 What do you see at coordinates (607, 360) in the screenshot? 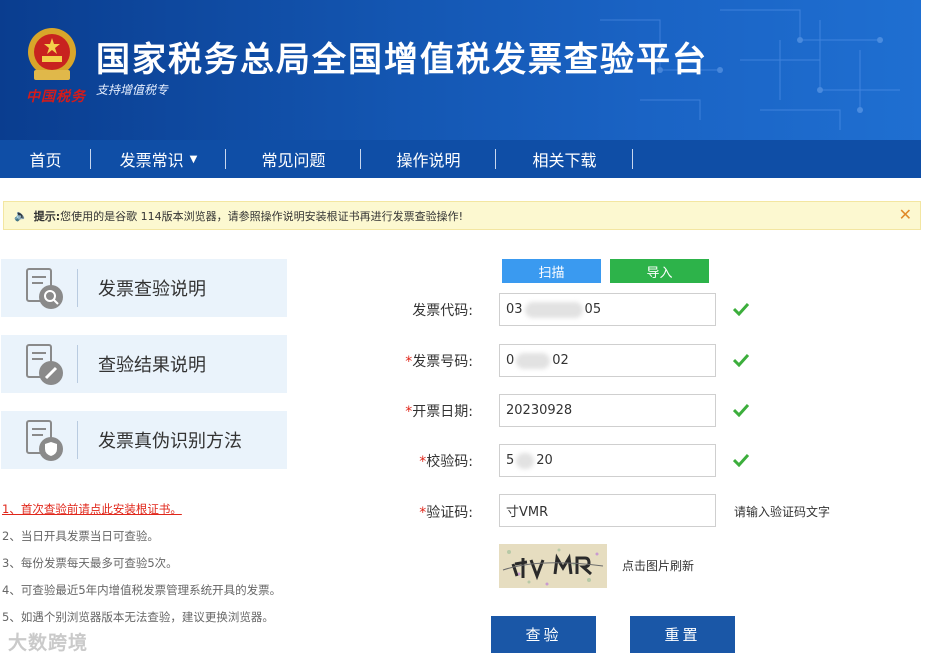
I see `invoice-number-field: 0 02` at bounding box center [607, 360].